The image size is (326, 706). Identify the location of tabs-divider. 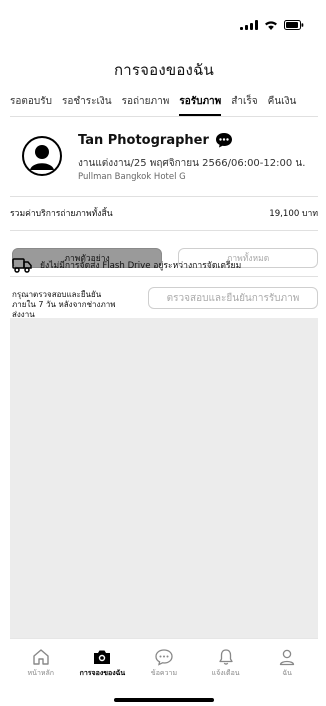
(164, 116).